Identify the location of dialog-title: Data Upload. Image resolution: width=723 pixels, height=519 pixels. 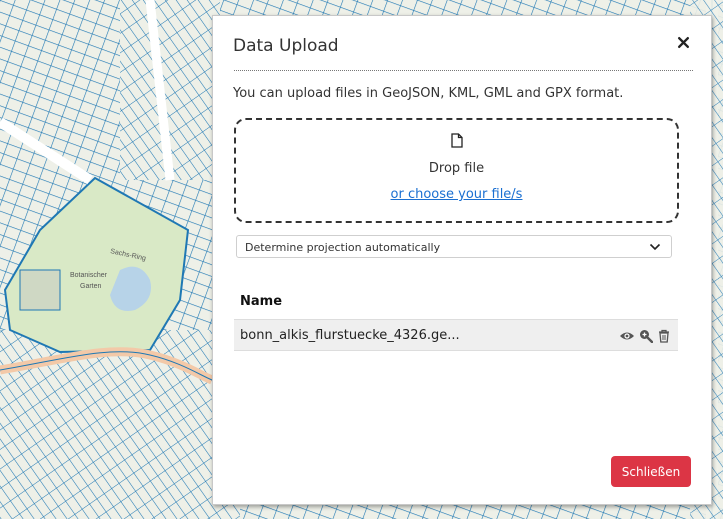
(286, 46).